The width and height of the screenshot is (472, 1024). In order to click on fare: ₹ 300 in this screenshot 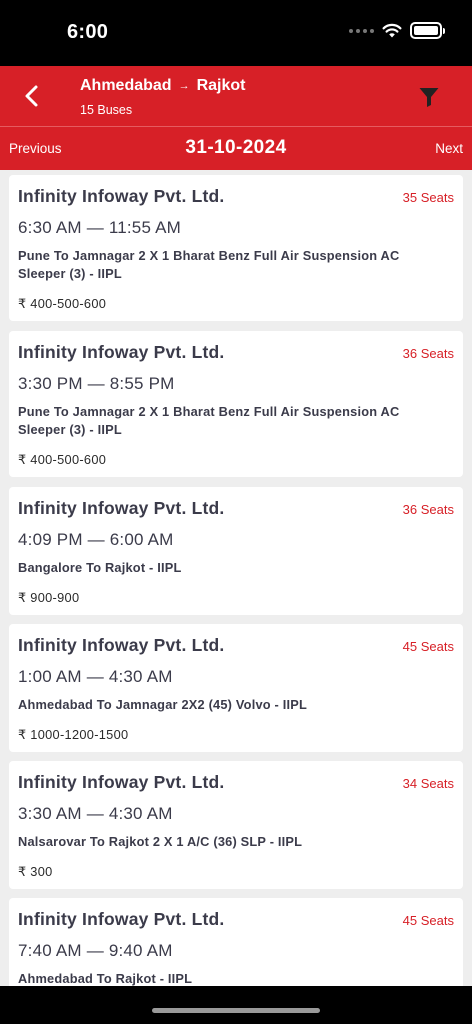, I will do `click(35, 871)`.